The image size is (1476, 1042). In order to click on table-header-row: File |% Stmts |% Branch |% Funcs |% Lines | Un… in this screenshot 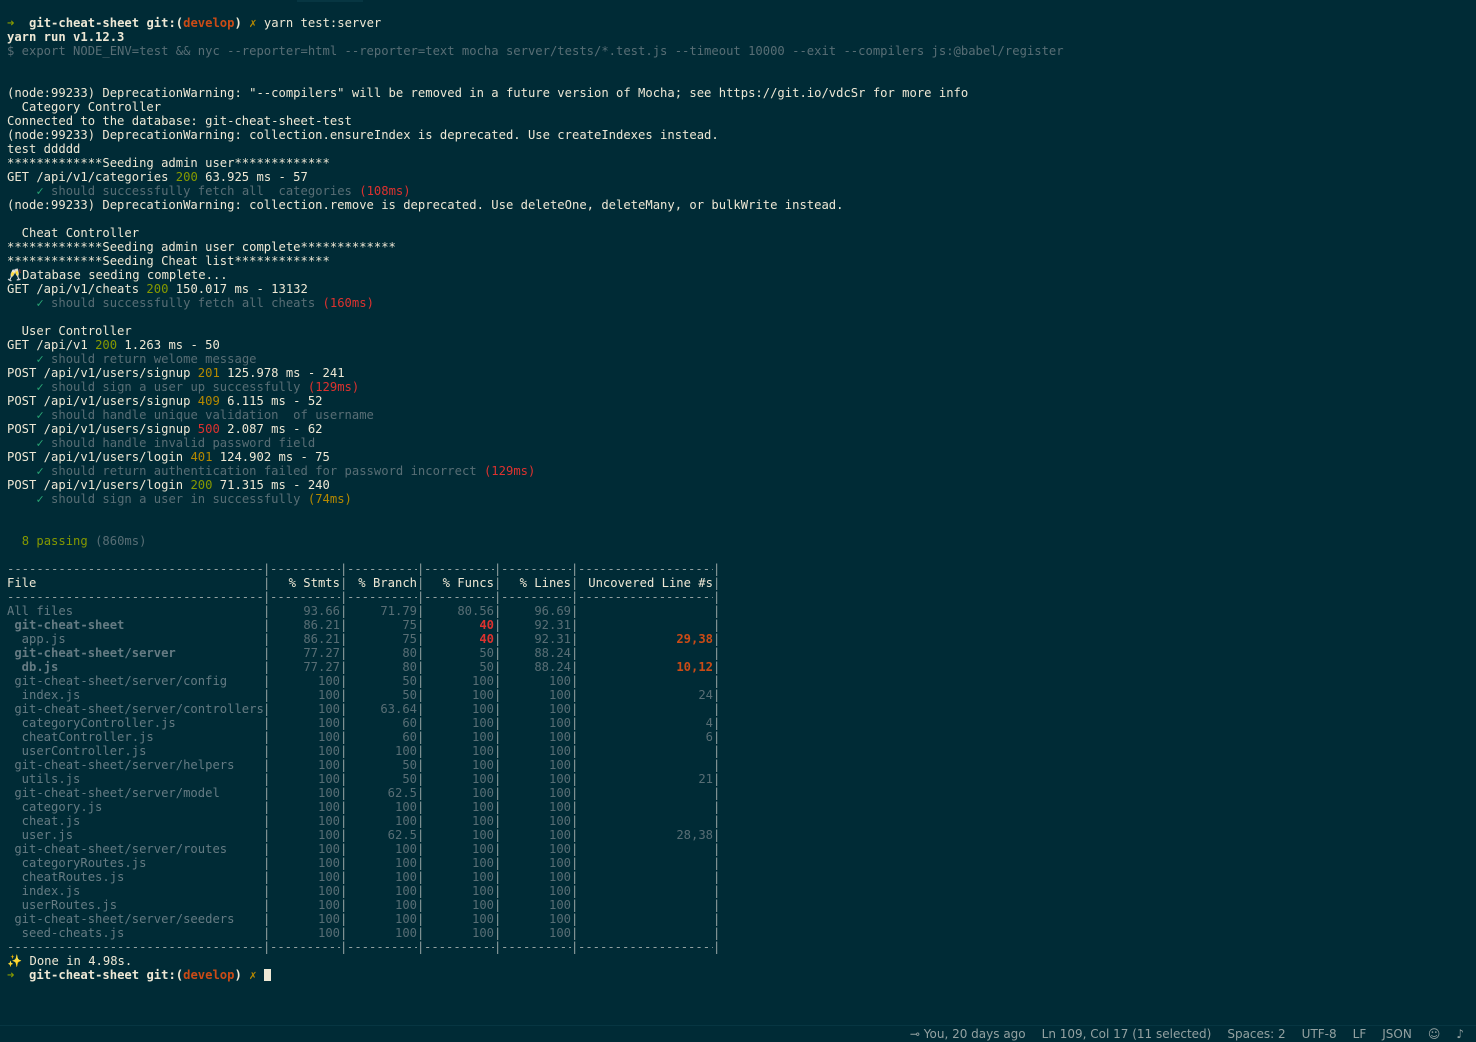, I will do `click(741, 583)`.